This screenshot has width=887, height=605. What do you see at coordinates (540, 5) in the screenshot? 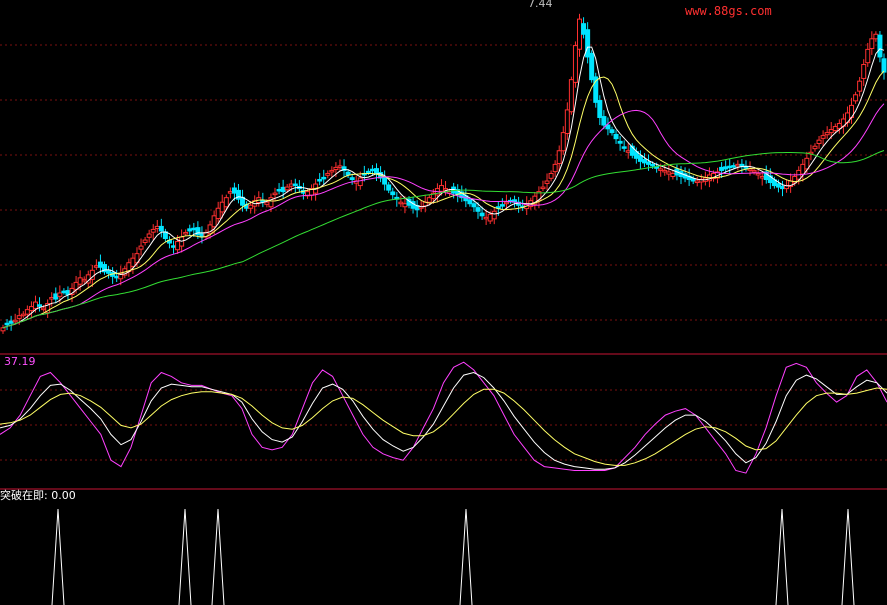
I see `peak-price-label: 7.44` at bounding box center [540, 5].